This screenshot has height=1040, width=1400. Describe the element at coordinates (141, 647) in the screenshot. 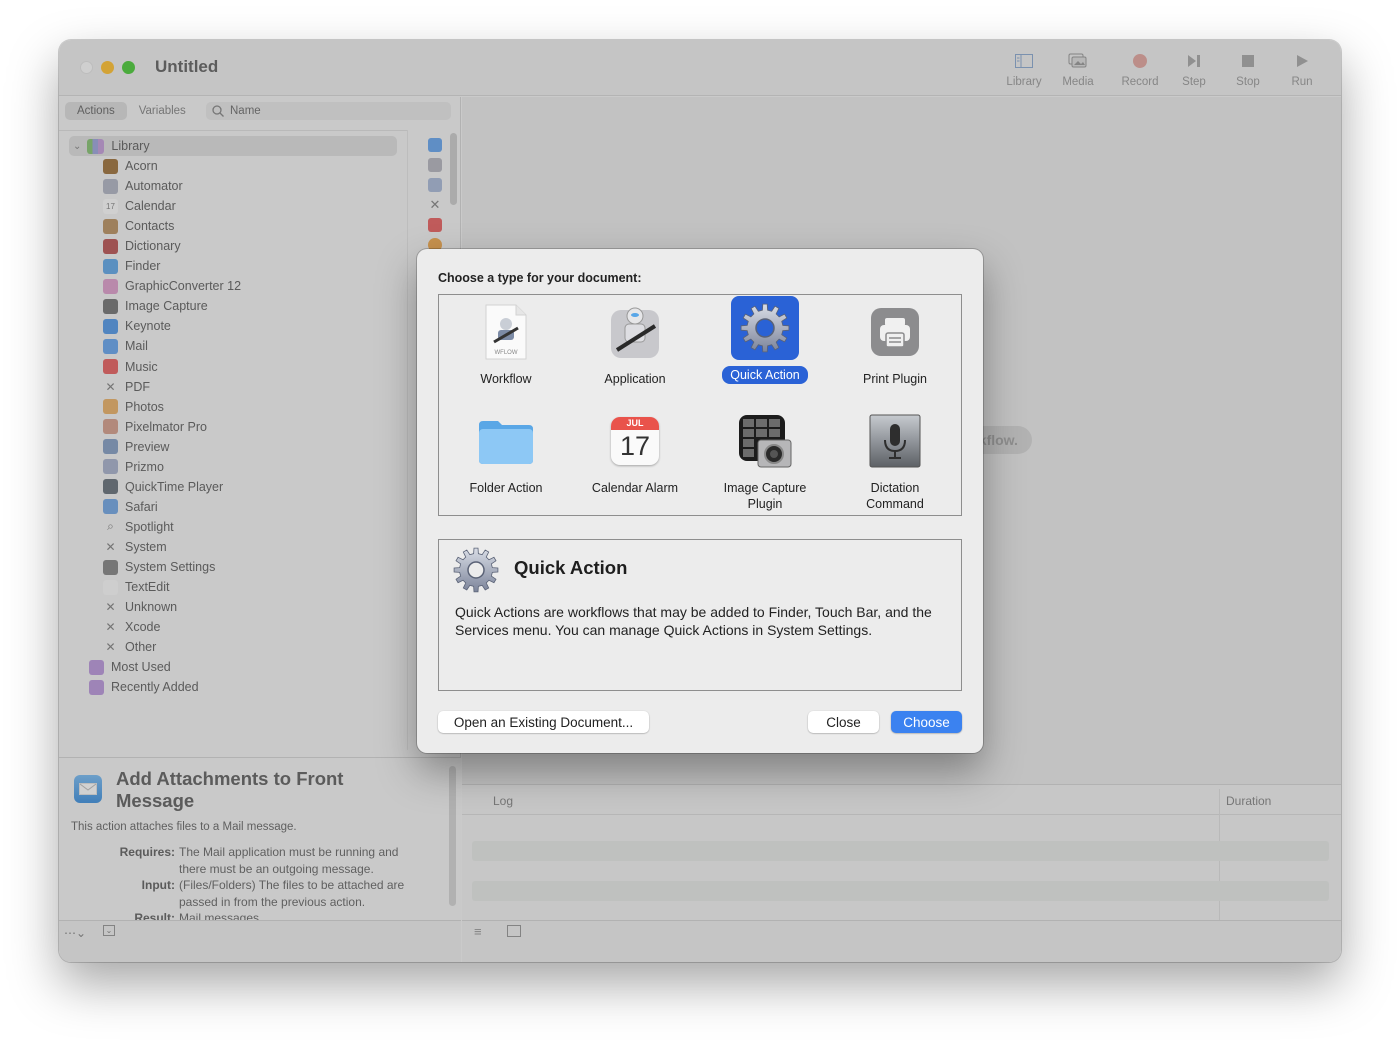

I see `library-item-label: Other` at that location.